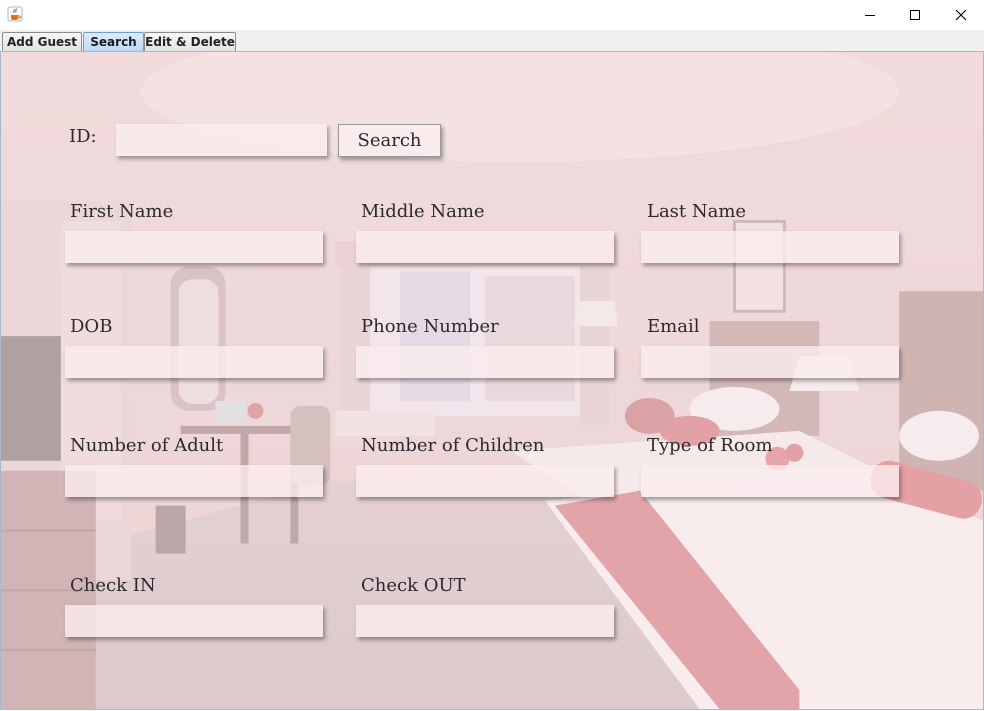 The height and width of the screenshot is (711, 984). Describe the element at coordinates (91, 326) in the screenshot. I see `dob-label: DOB` at that location.